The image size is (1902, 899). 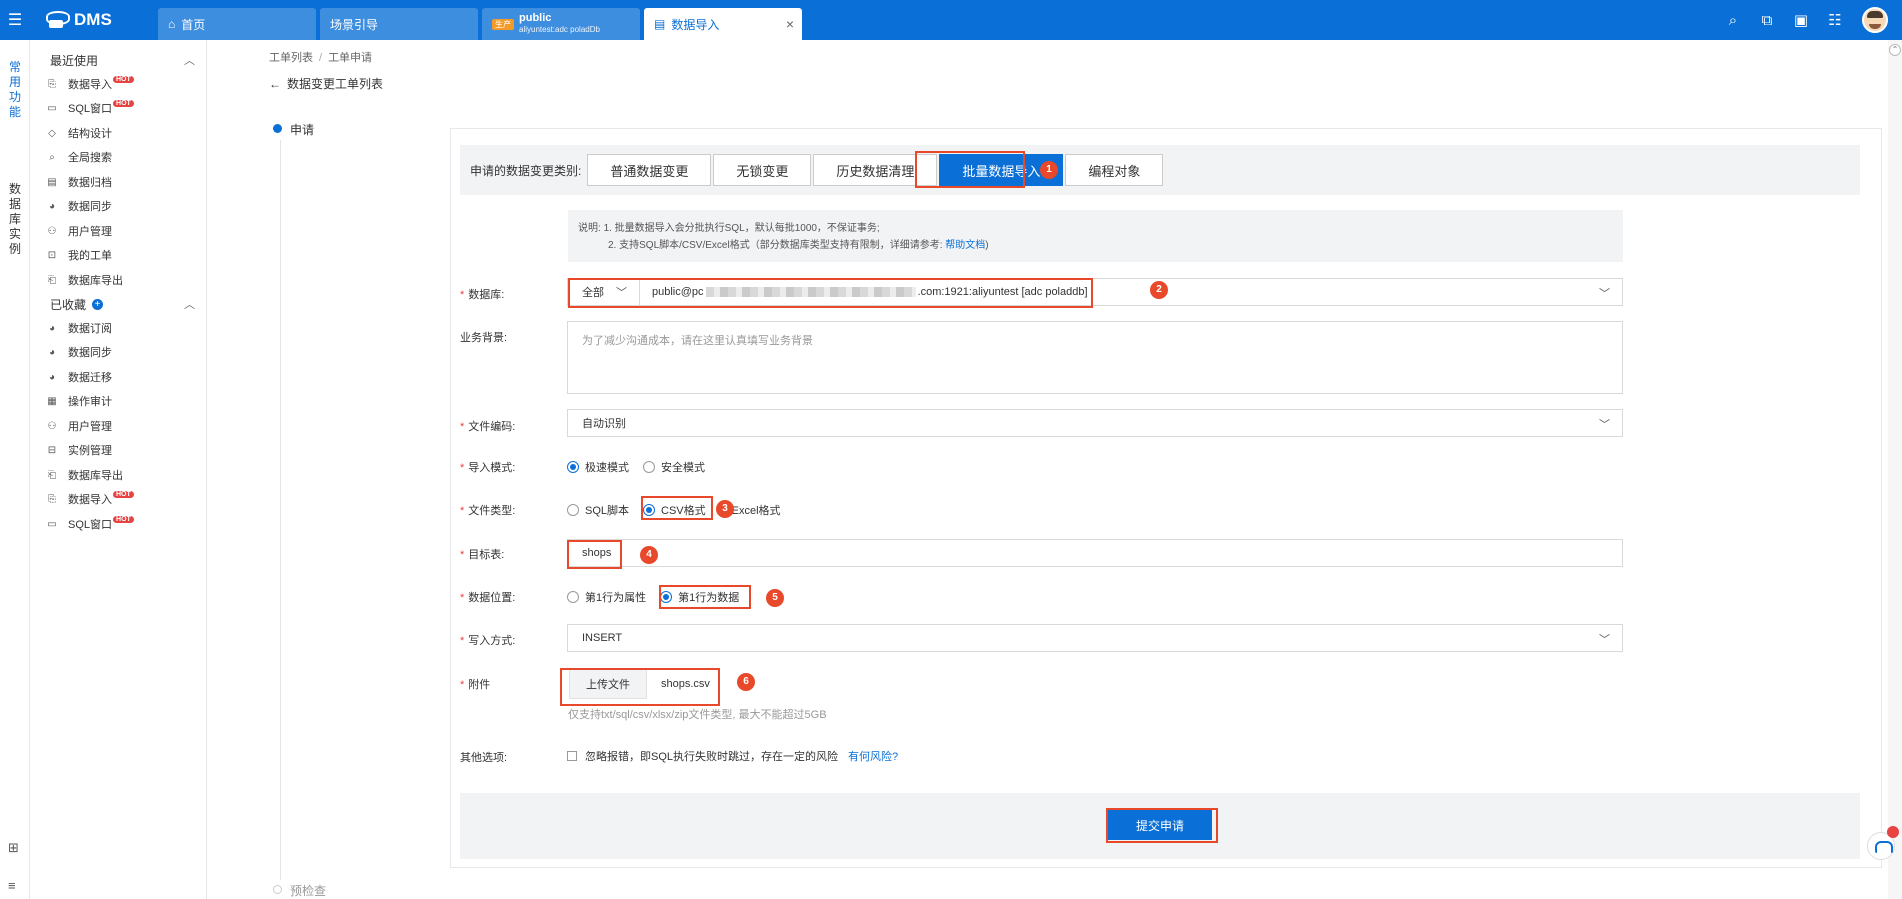 What do you see at coordinates (873, 756) in the screenshot?
I see `risk-info-link: 有何风险?` at bounding box center [873, 756].